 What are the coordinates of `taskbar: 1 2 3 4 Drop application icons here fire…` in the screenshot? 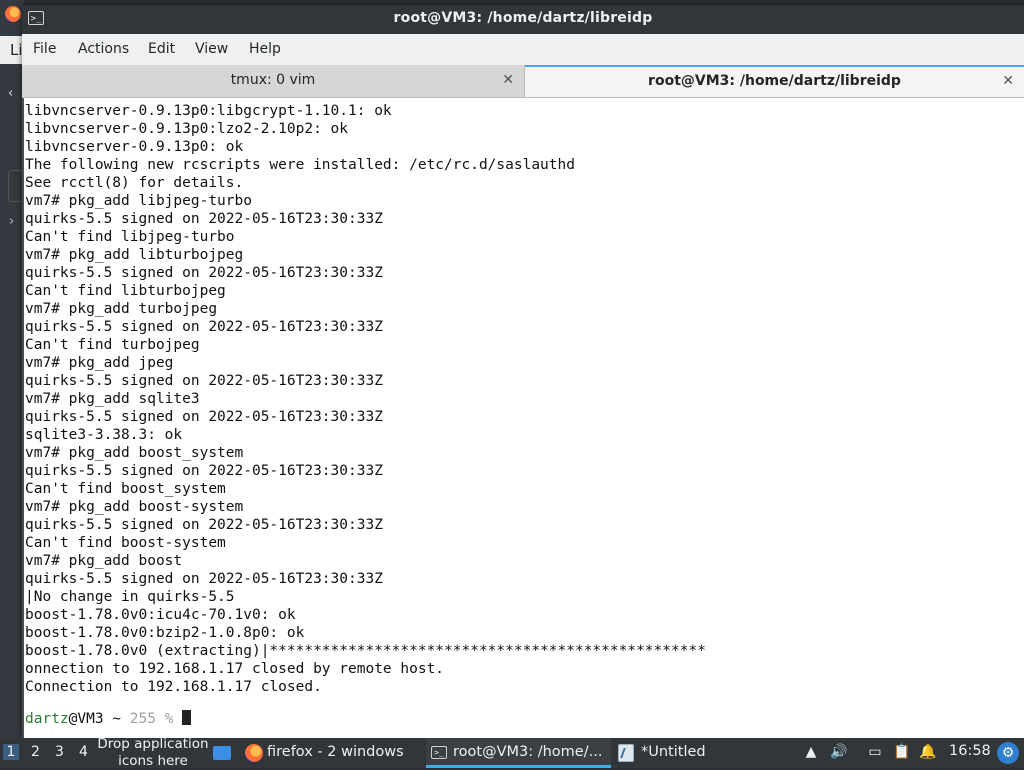 It's located at (512, 753).